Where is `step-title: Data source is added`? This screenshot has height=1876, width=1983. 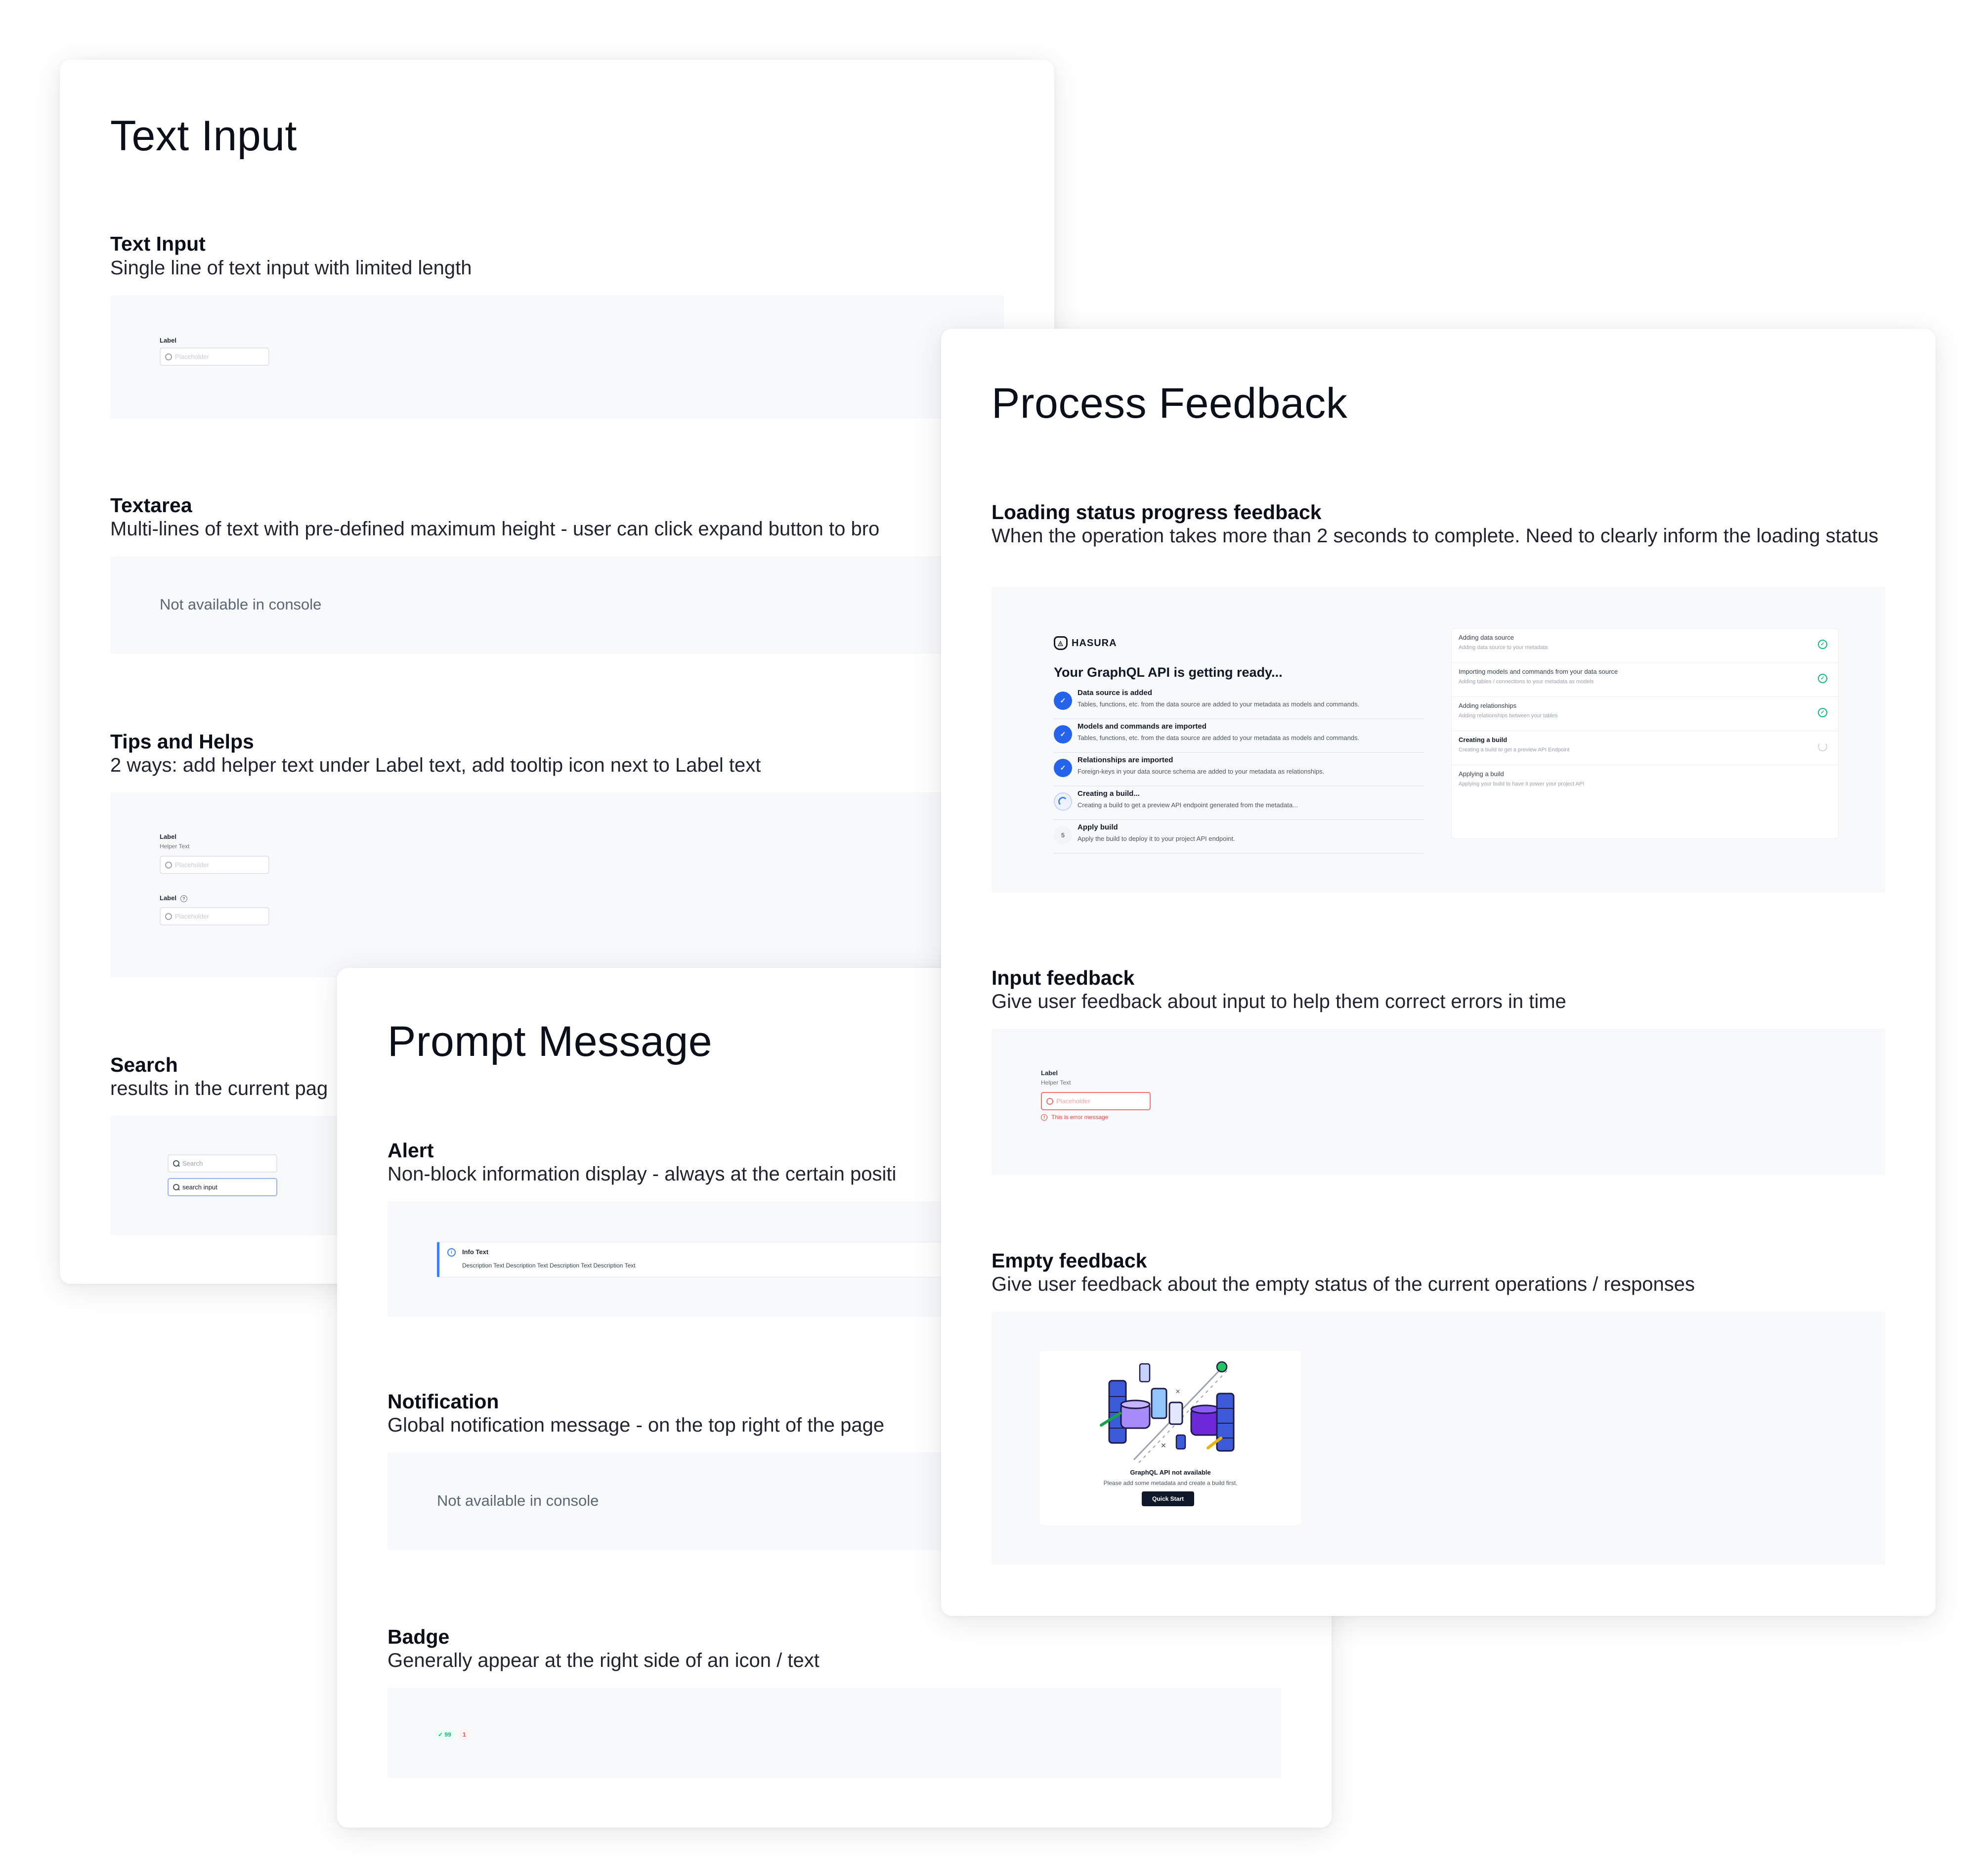 step-title: Data source is added is located at coordinates (1115, 693).